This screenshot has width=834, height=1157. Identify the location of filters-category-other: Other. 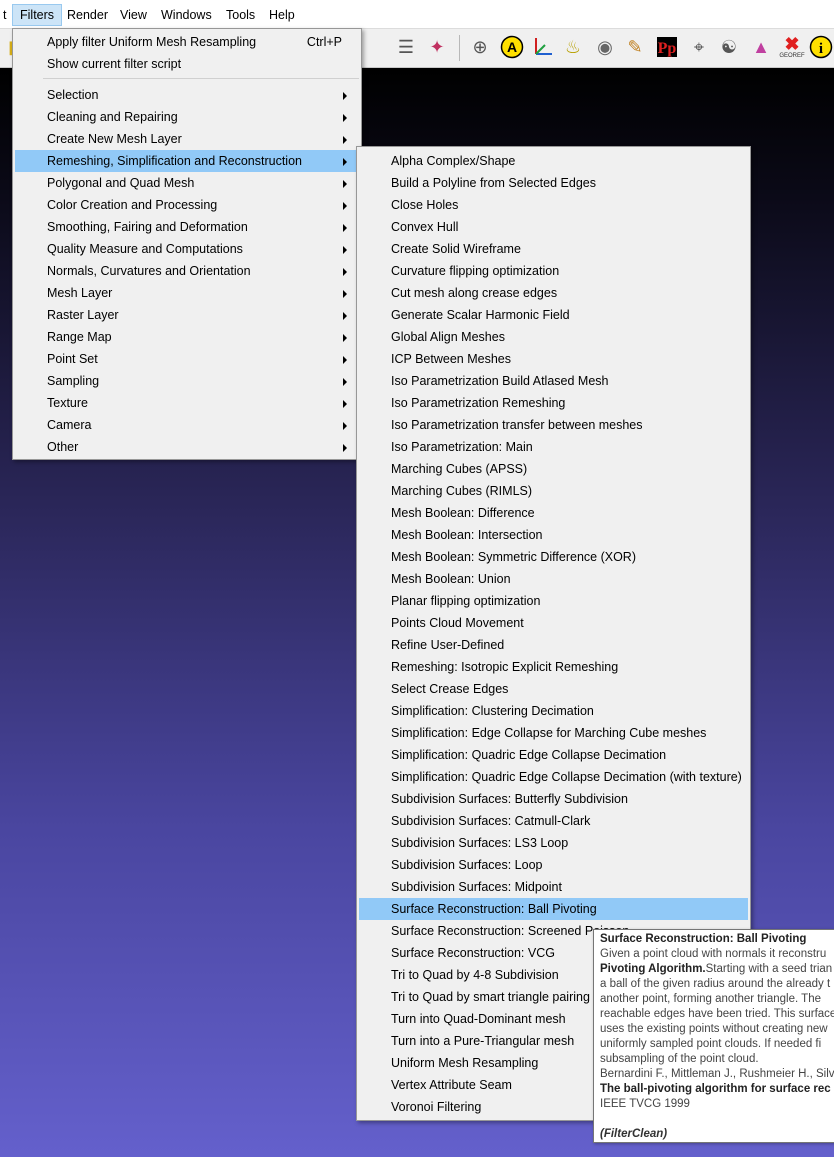
(187, 447).